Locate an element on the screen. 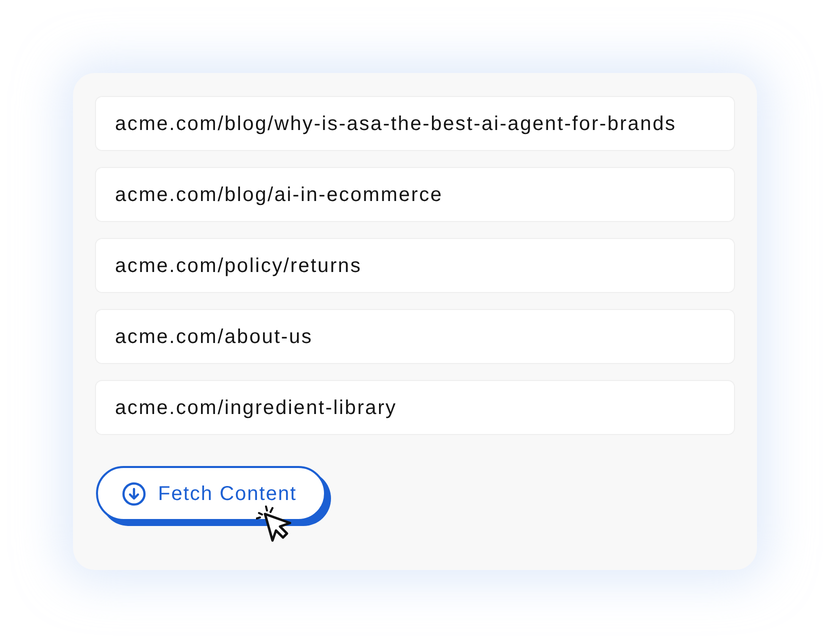  url-field: acme.com/blog/ai-in-ecommerce is located at coordinates (415, 194).